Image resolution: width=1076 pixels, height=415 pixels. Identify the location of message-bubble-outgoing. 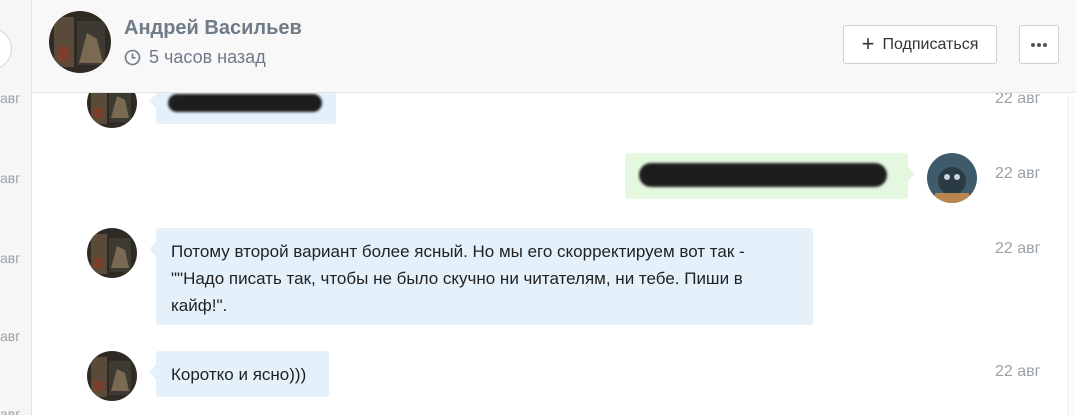
(770, 176).